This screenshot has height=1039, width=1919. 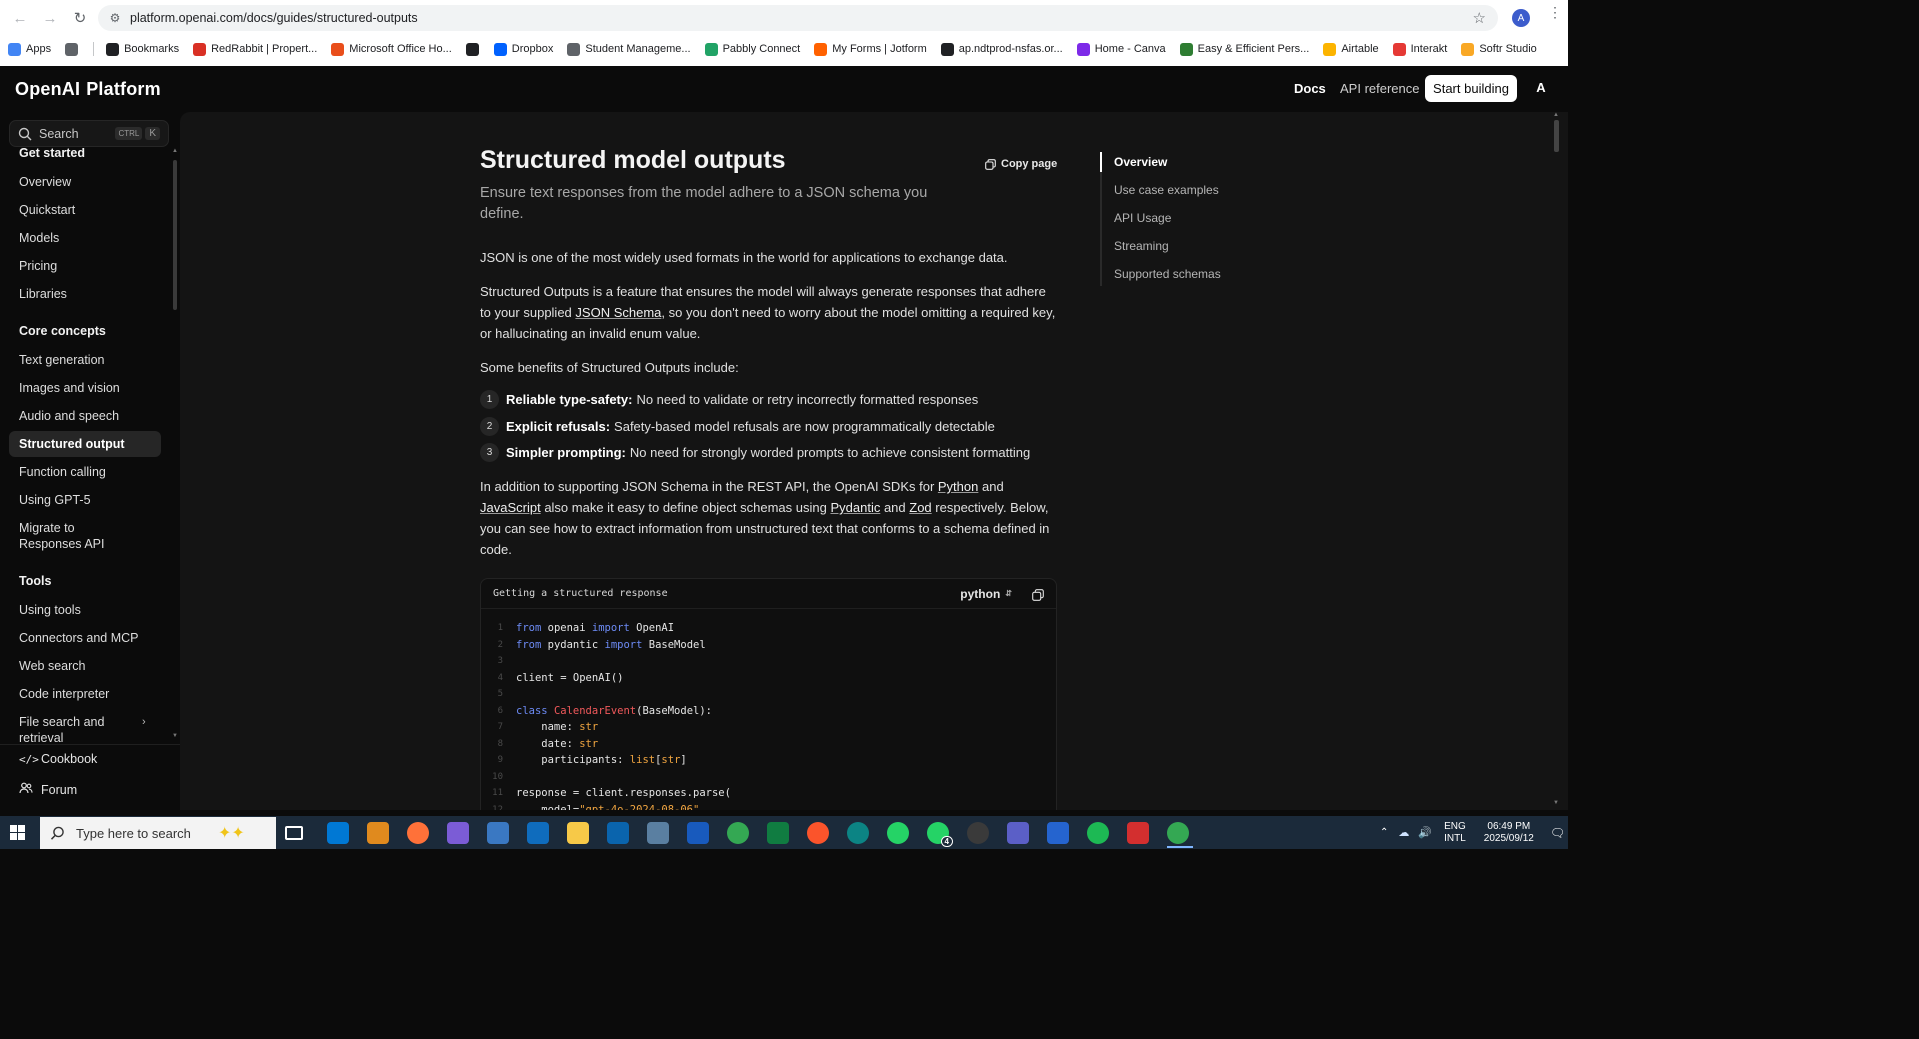 I want to click on whatsapp-2-icon, so click(x=978, y=833).